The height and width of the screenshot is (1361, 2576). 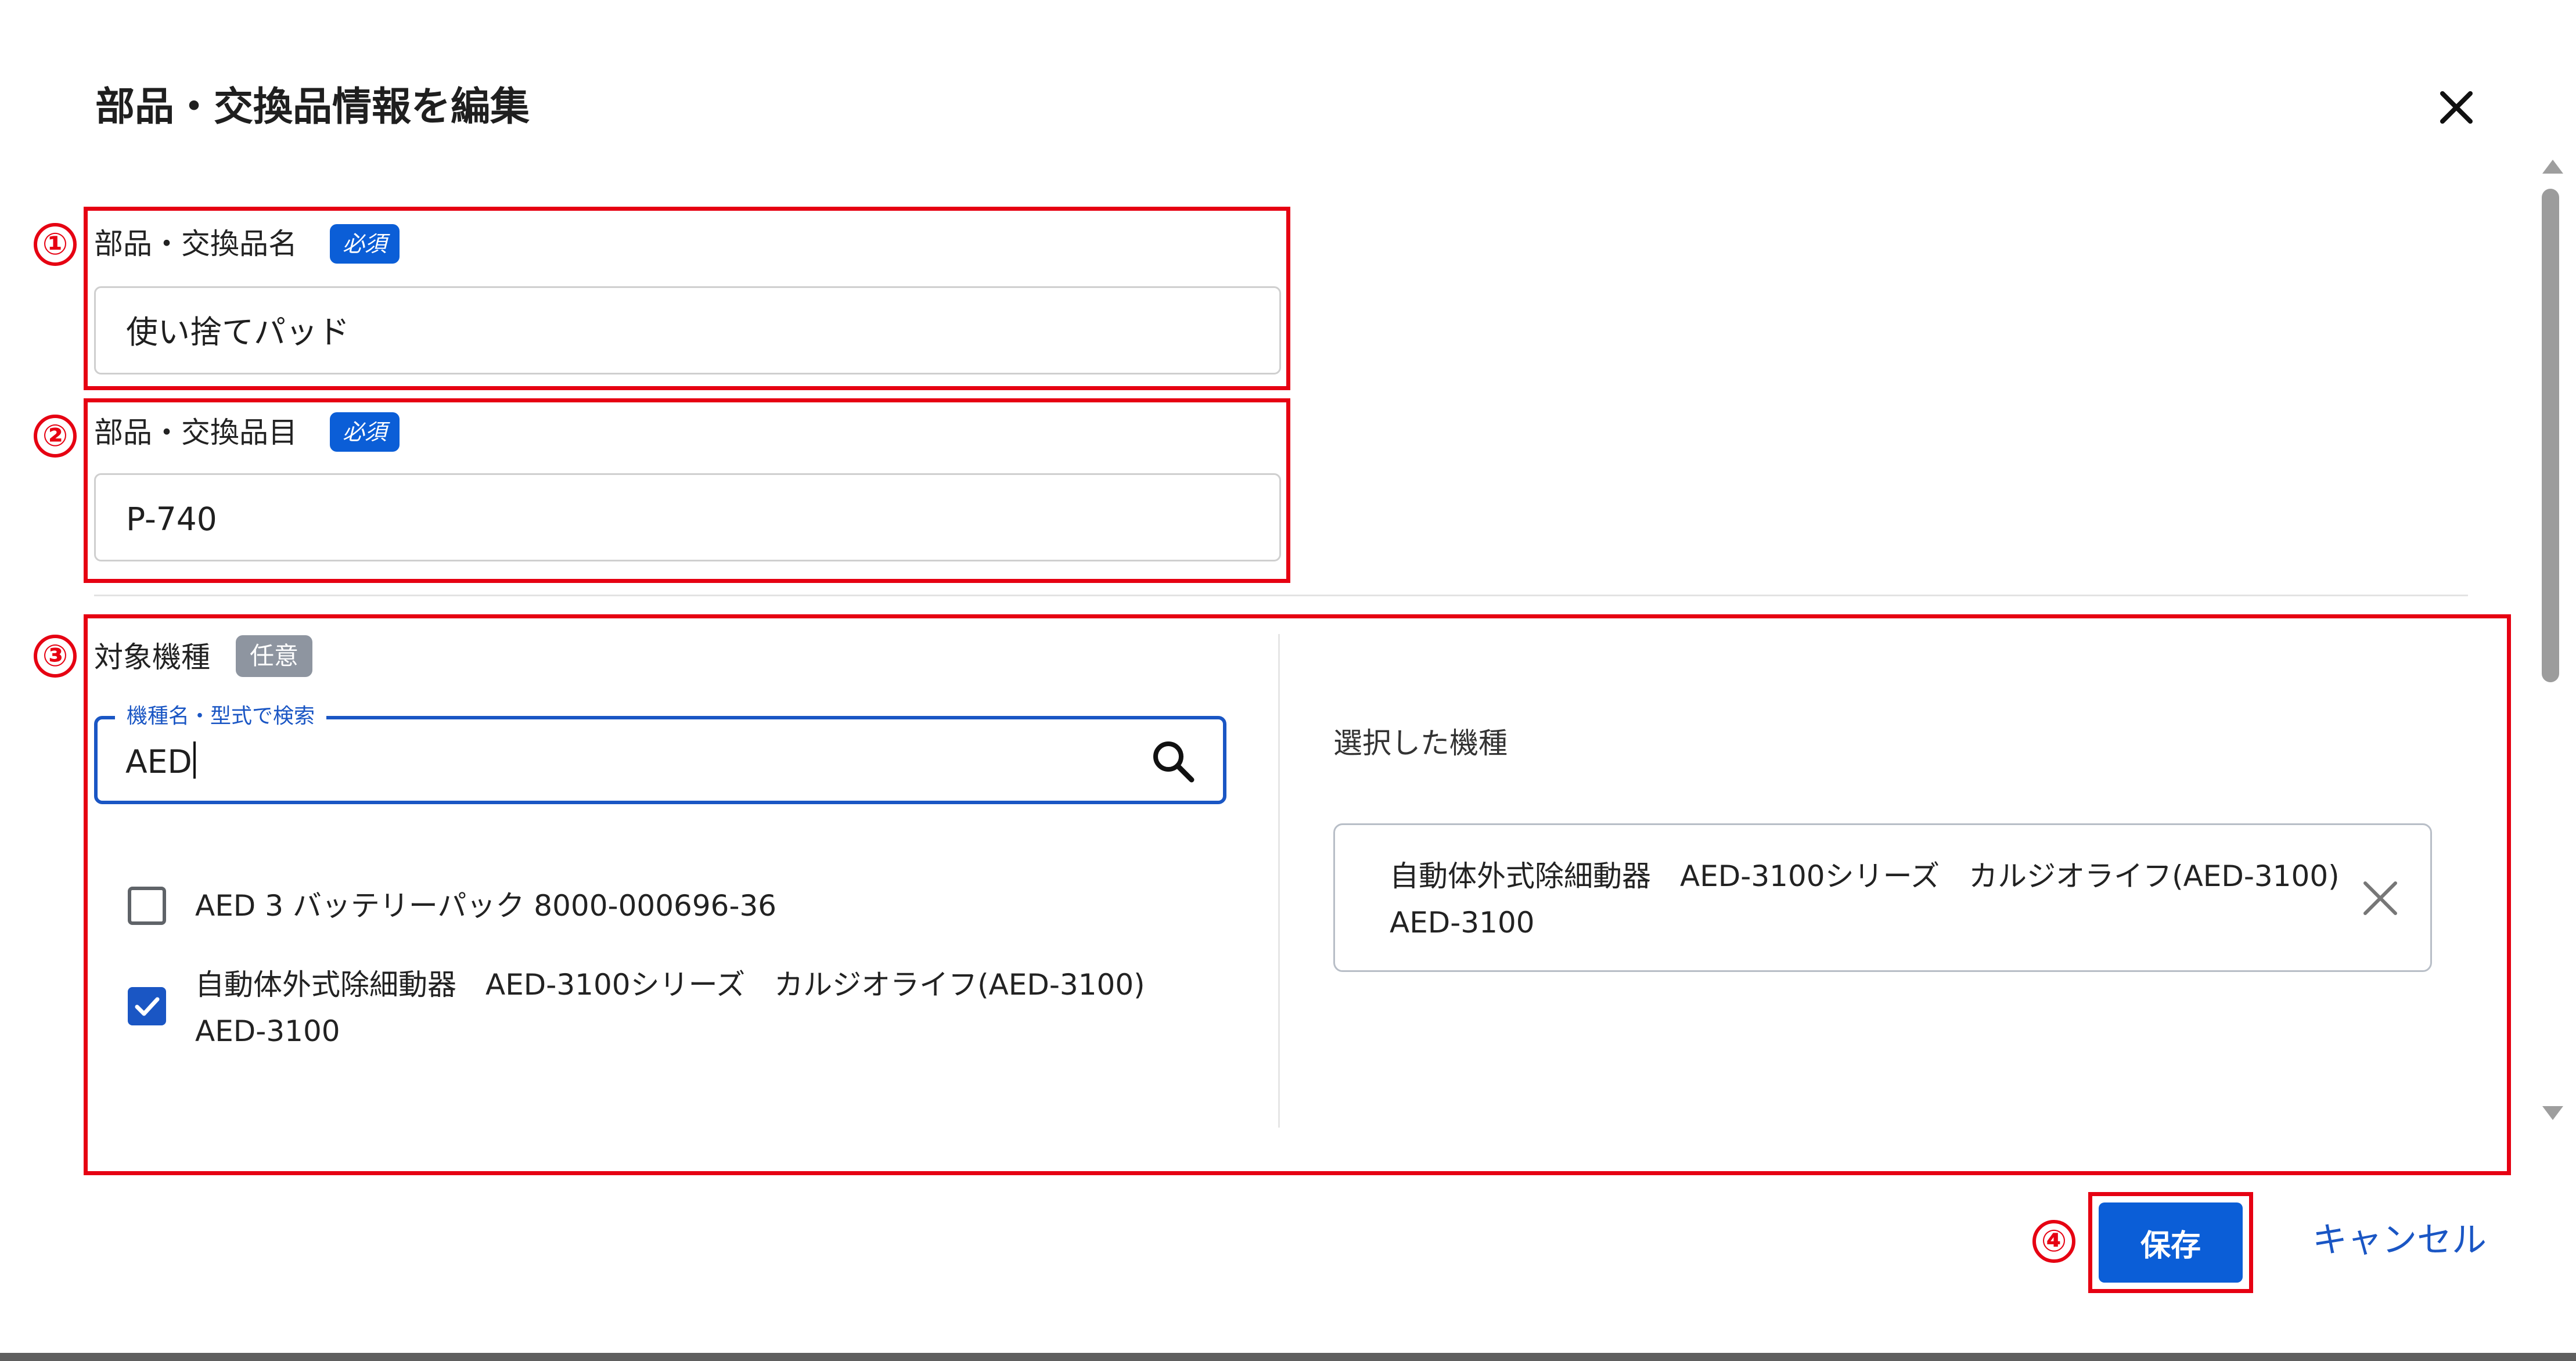 I want to click on optional-badge: 任意, so click(x=274, y=656).